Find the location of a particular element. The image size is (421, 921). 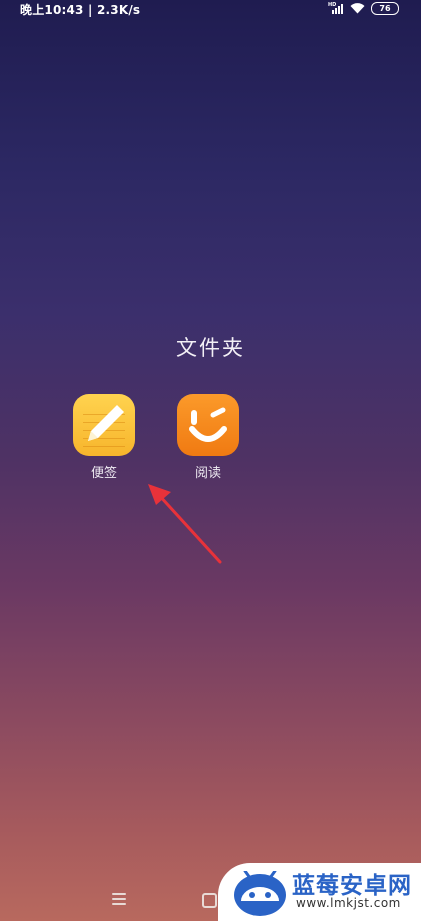

status-time: 晚上10:43 is located at coordinates (52, 10).